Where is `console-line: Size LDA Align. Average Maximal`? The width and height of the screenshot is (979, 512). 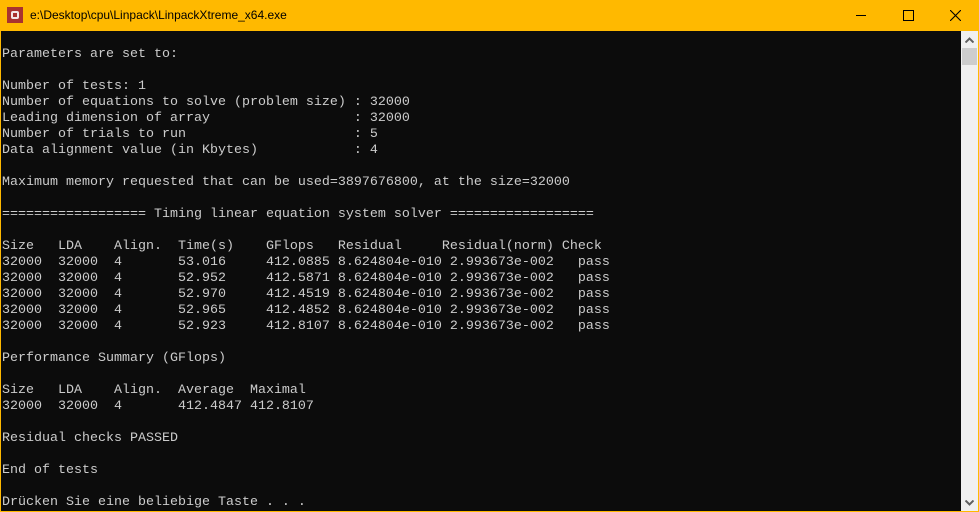 console-line: Size LDA Align. Average Maximal is located at coordinates (154, 390).